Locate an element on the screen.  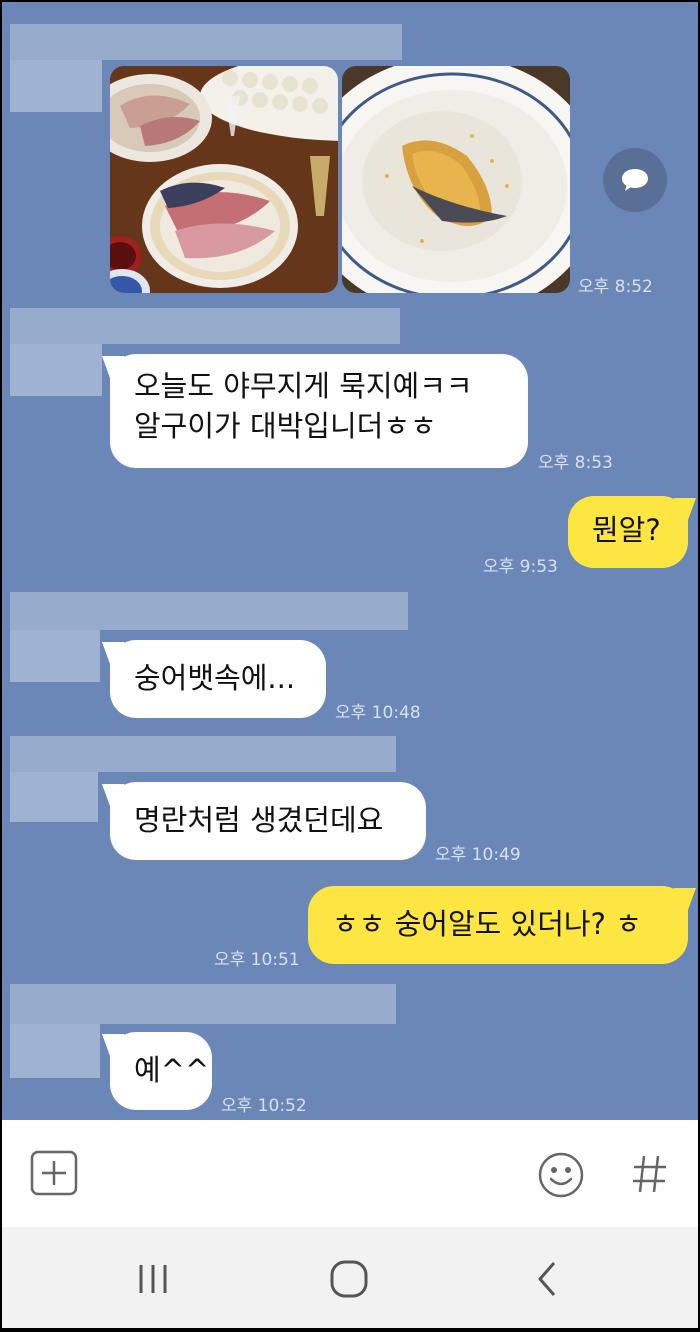
message-text: 뭔알? is located at coordinates (626, 530).